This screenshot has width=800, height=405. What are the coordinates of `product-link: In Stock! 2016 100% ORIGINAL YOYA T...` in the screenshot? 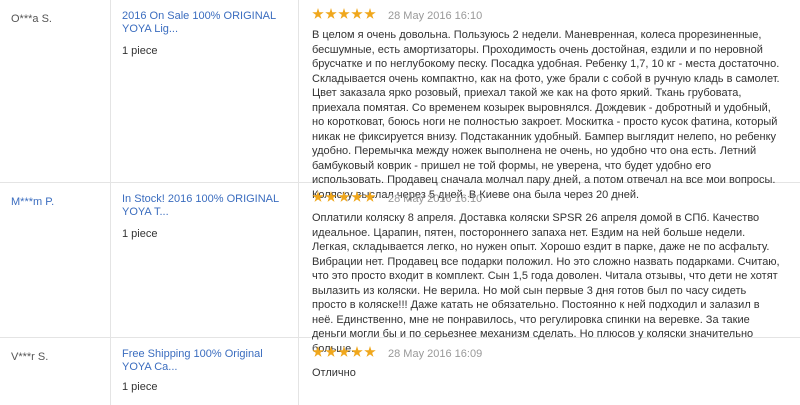 It's located at (206, 206).